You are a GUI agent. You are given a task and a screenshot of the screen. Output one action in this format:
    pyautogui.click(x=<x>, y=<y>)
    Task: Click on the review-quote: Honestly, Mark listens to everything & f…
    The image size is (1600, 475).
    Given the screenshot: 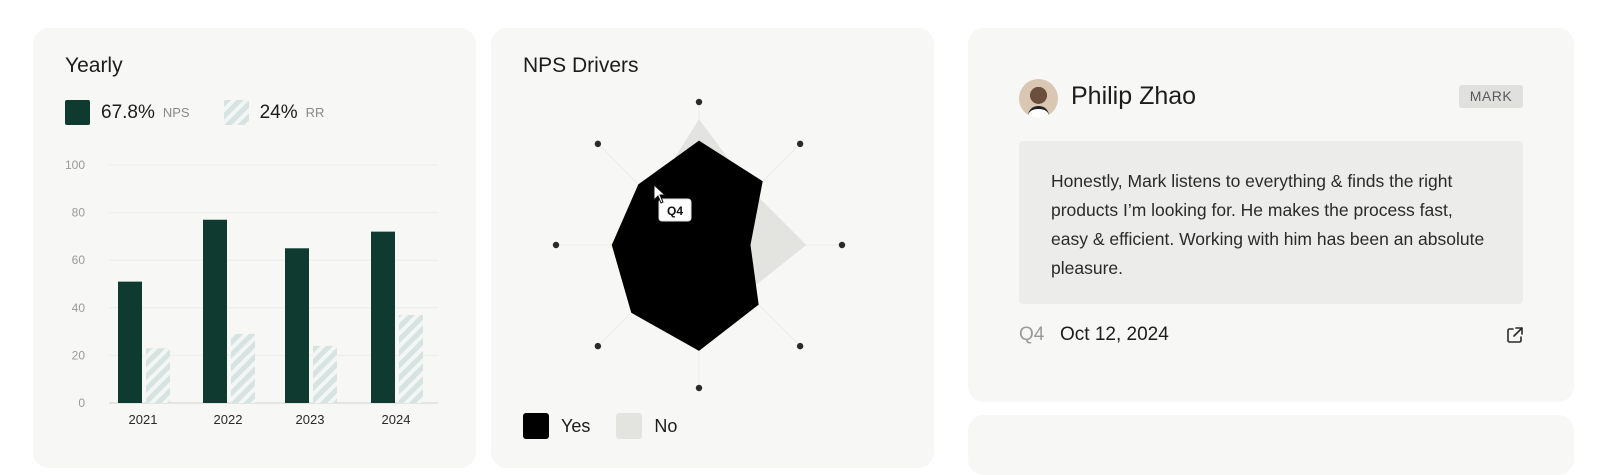 What is the action you would take?
    pyautogui.click(x=1271, y=222)
    